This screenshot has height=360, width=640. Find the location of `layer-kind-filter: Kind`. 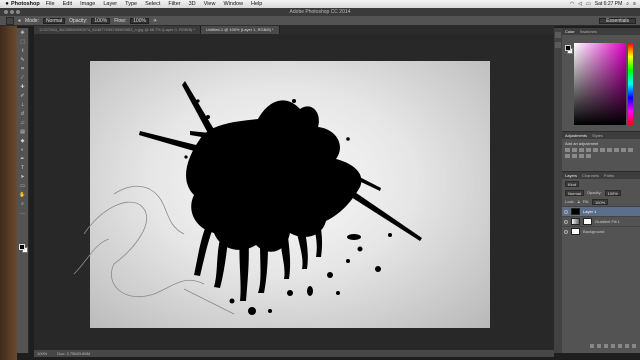

layer-kind-filter: Kind is located at coordinates (572, 183).